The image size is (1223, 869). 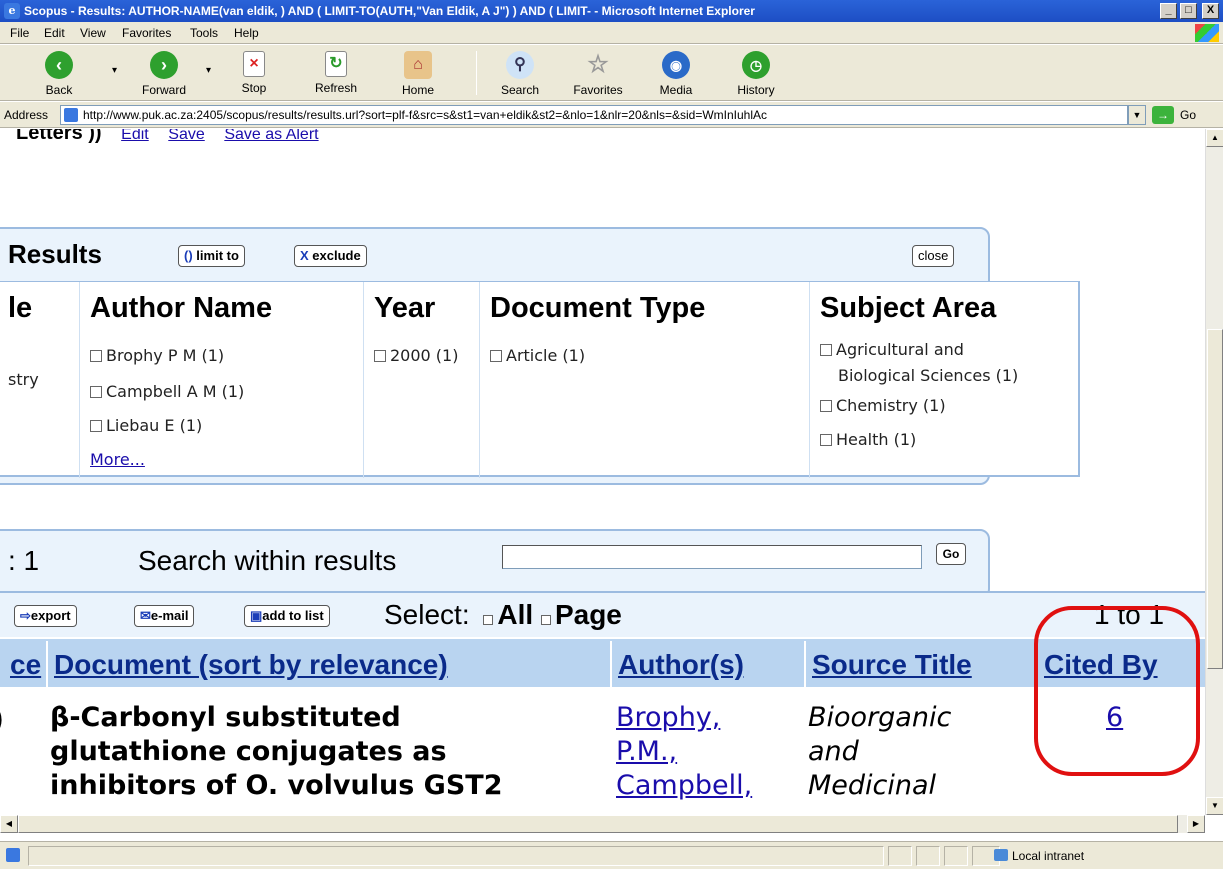 I want to click on forward-dropdown-icon: ▾, so click(x=208, y=70).